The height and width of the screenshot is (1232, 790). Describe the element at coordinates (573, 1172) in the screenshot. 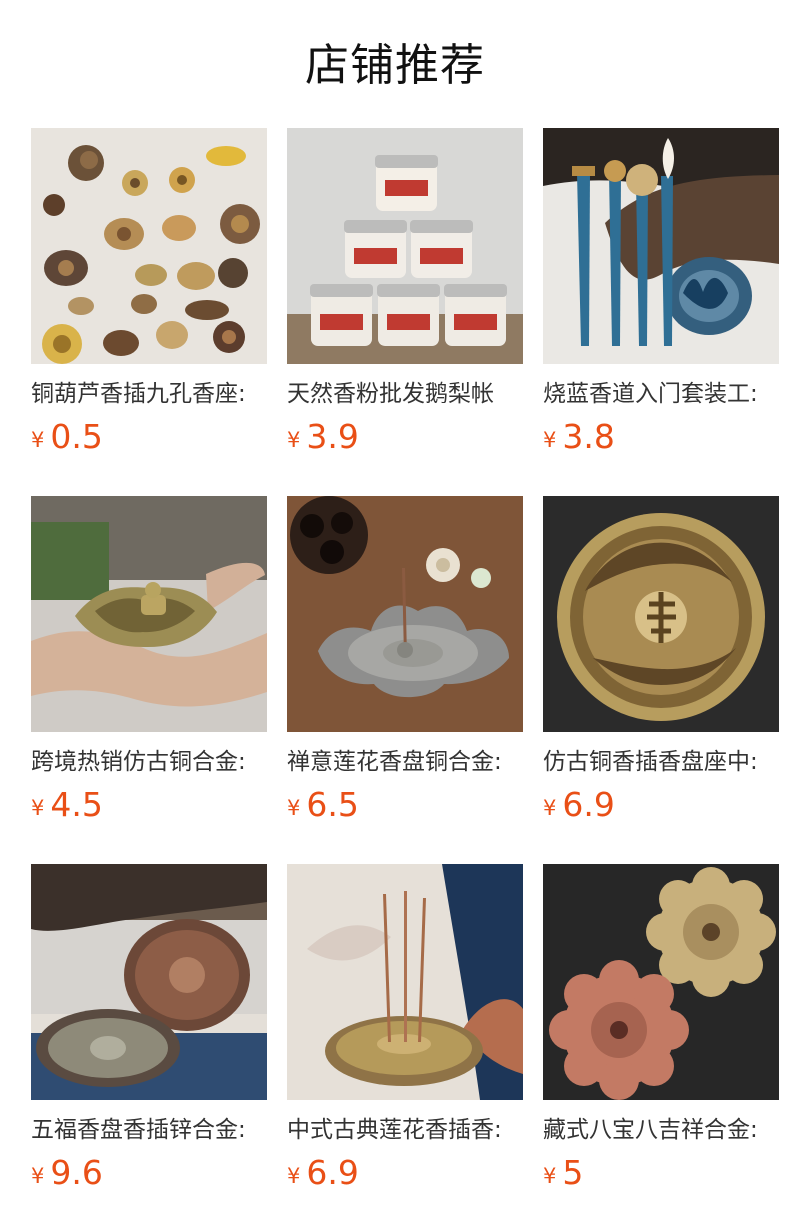

I see `price-value: 5` at that location.